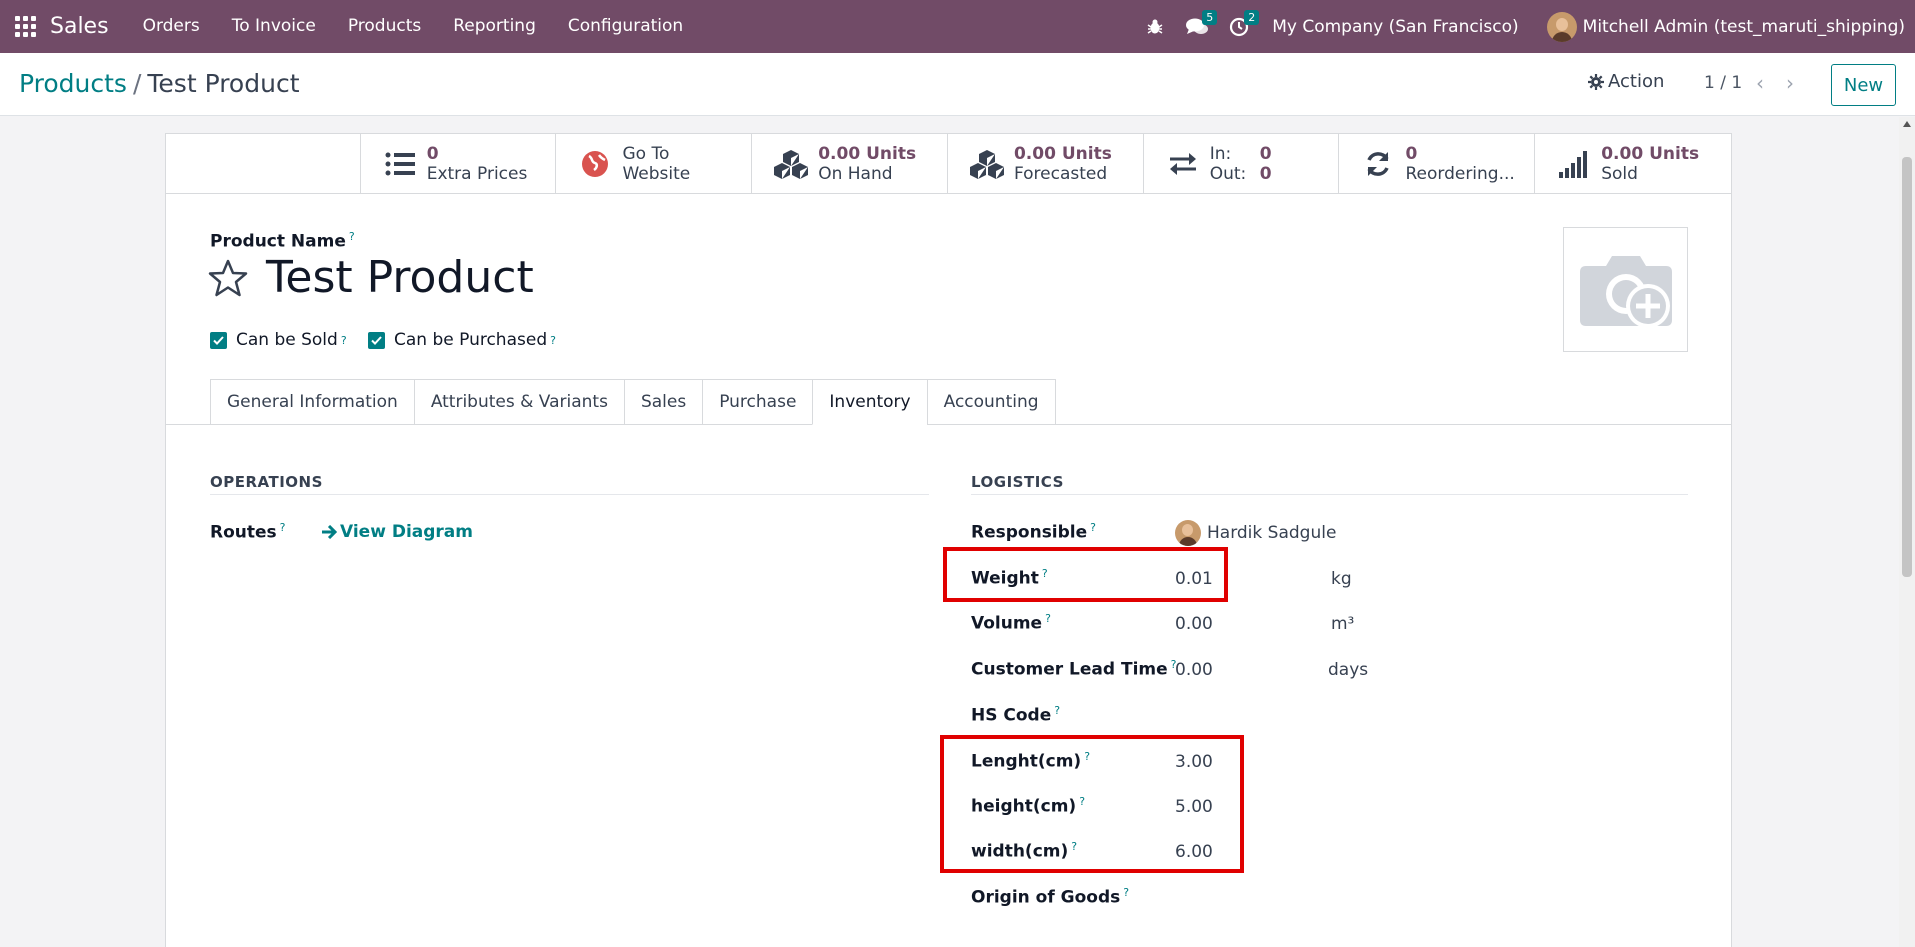 The image size is (1915, 947). I want to click on activities-clock-icon: 2, so click(1242, 26).